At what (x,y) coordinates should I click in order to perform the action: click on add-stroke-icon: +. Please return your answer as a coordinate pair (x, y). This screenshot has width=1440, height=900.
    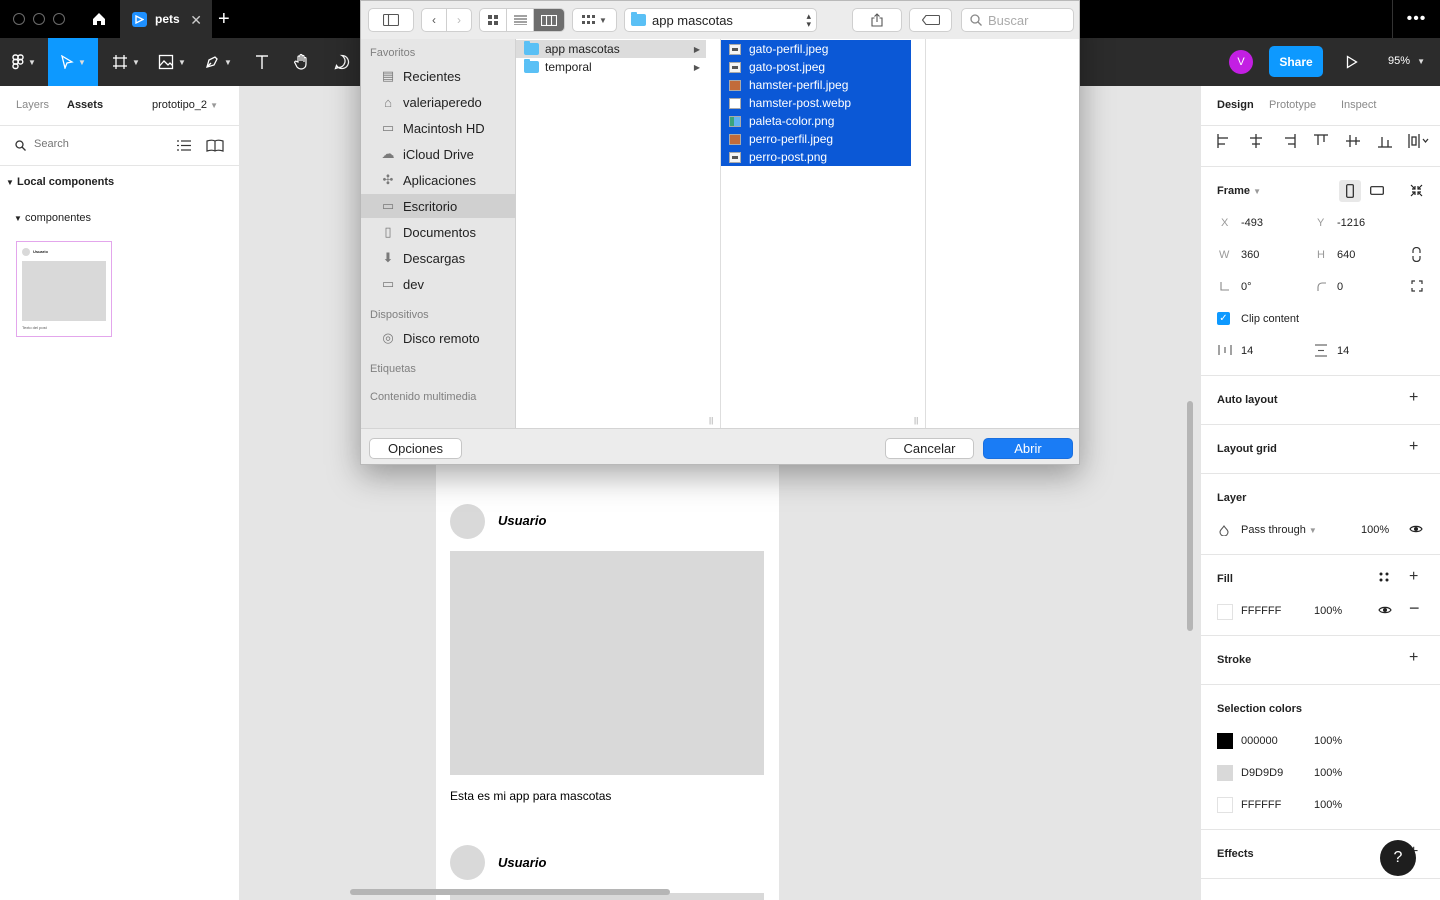
    Looking at the image, I should click on (1413, 658).